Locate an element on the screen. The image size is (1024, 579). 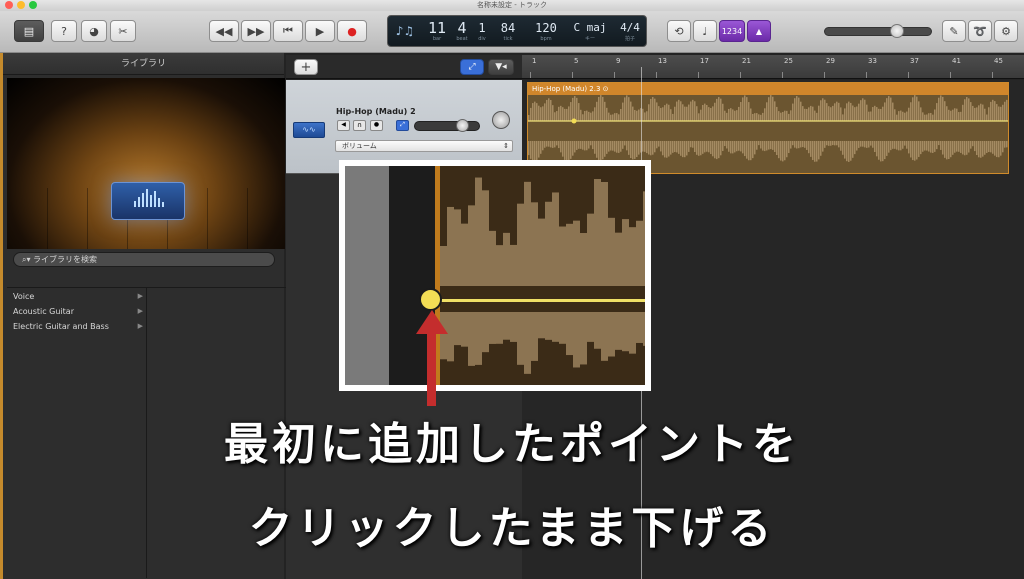
metronome-icon: ▲ is located at coordinates (759, 31).